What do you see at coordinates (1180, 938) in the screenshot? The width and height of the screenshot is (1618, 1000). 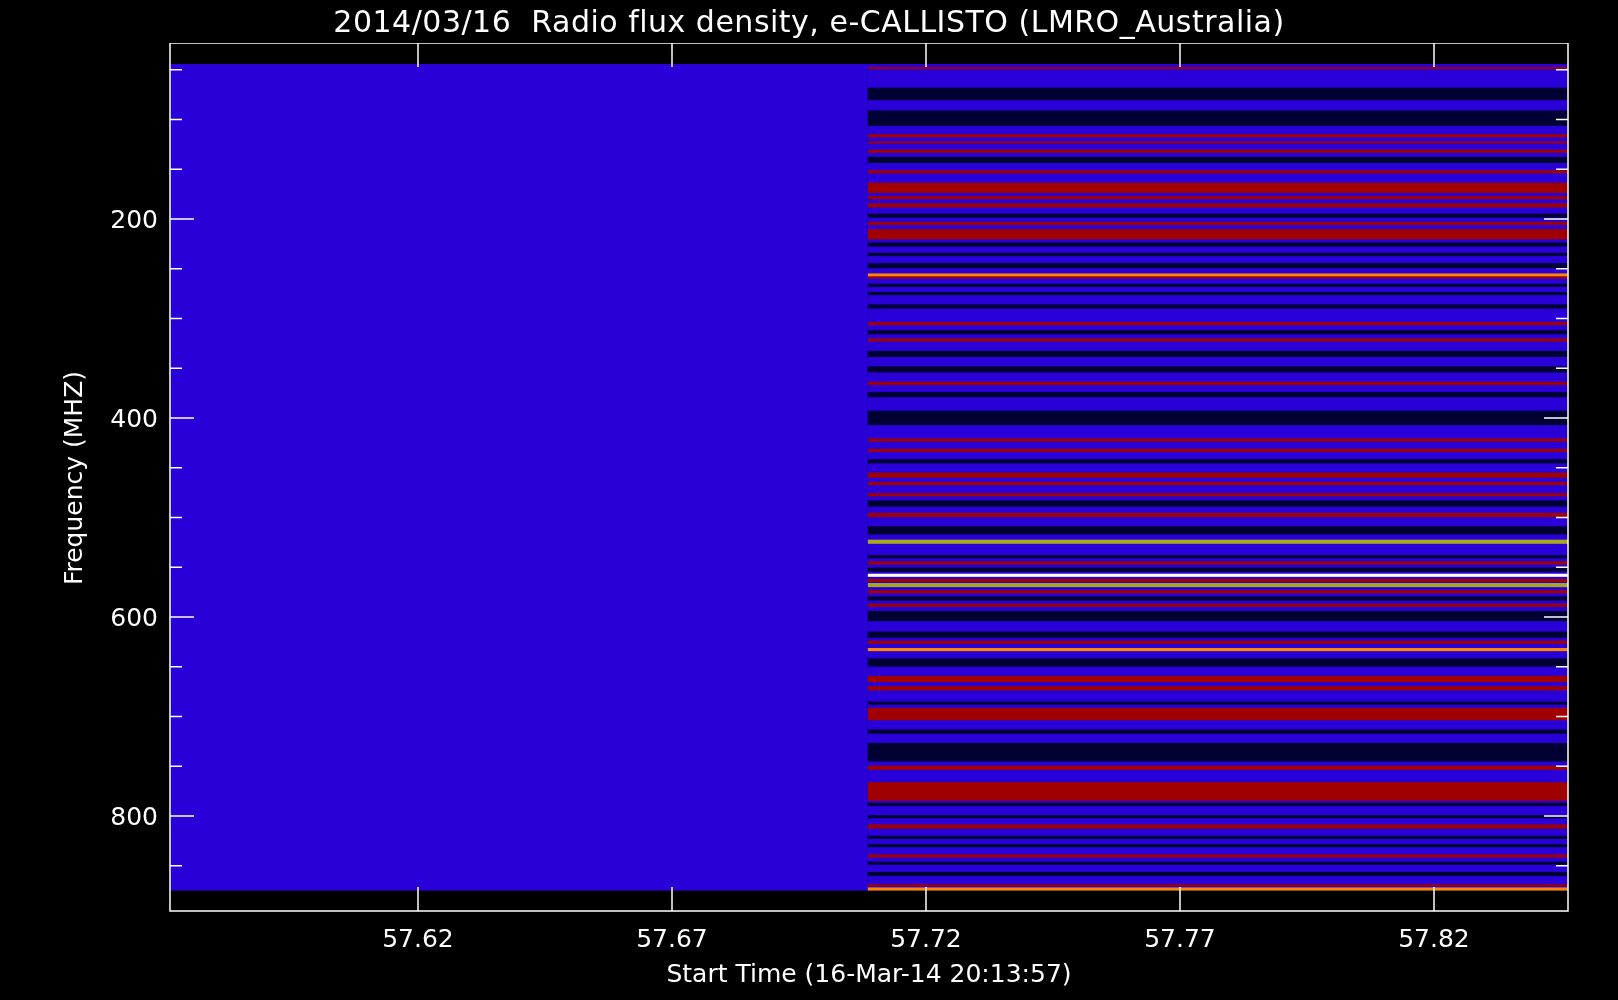 I see `x-tick-label: 57.77` at bounding box center [1180, 938].